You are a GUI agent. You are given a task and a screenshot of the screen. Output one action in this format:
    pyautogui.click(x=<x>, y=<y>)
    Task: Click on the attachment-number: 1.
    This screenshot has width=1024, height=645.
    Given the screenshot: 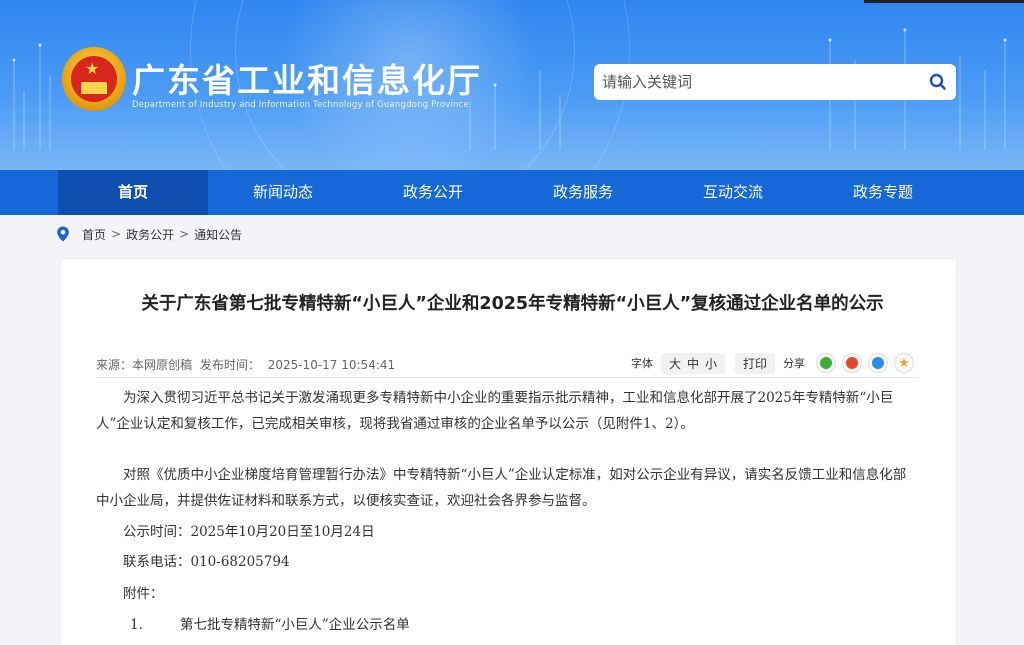 What is the action you would take?
    pyautogui.click(x=136, y=625)
    